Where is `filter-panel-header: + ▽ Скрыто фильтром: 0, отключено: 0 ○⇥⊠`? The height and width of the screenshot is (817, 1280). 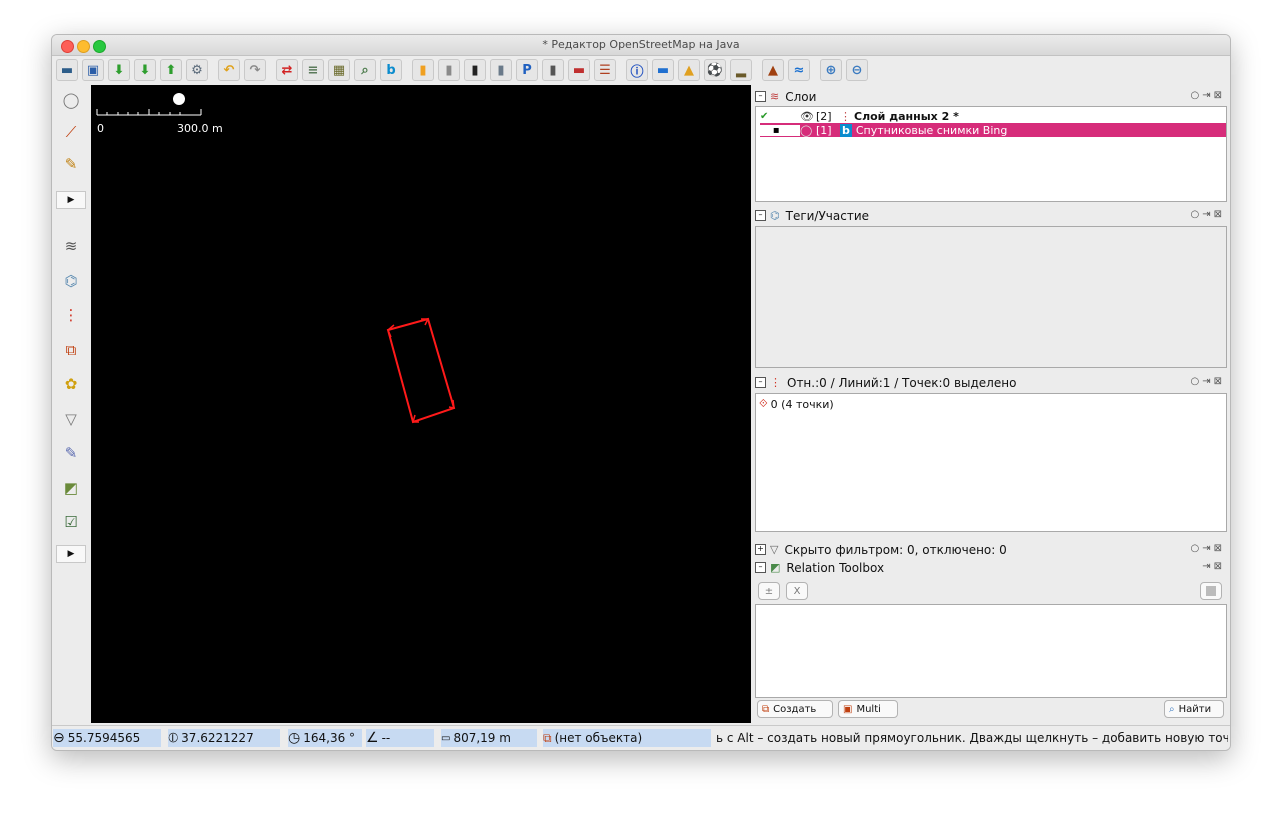 filter-panel-header: + ▽ Скрыто фильтром: 0, отключено: 0 ○⇥⊠ is located at coordinates (991, 549).